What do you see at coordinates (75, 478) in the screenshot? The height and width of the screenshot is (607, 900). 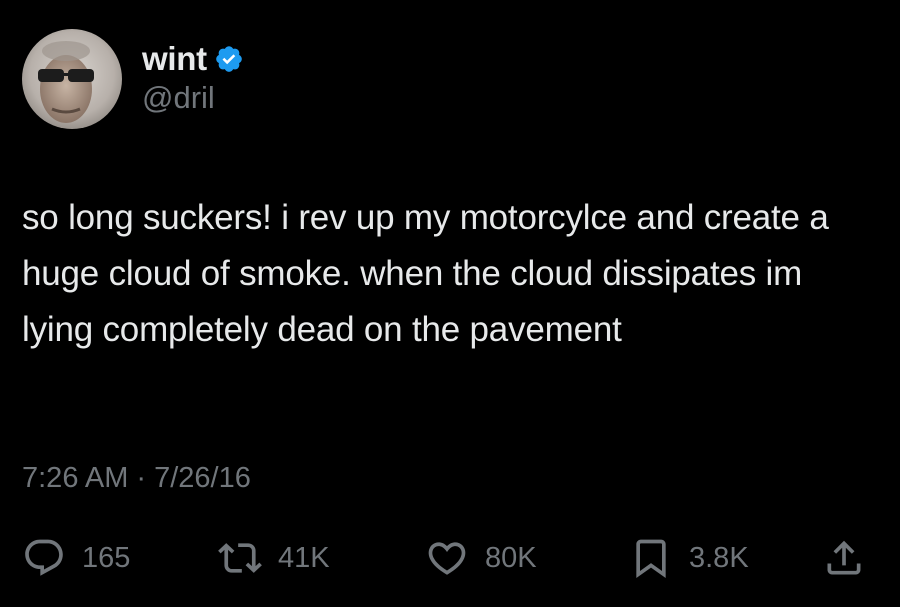 I see `tweet-time: 7:26 AM` at bounding box center [75, 478].